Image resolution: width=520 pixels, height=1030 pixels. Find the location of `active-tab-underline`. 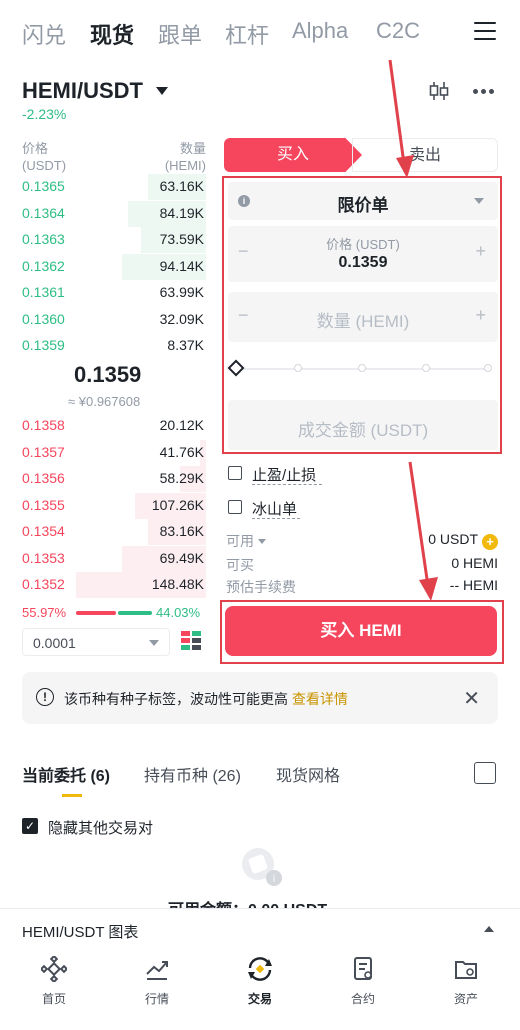

active-tab-underline is located at coordinates (72, 795).